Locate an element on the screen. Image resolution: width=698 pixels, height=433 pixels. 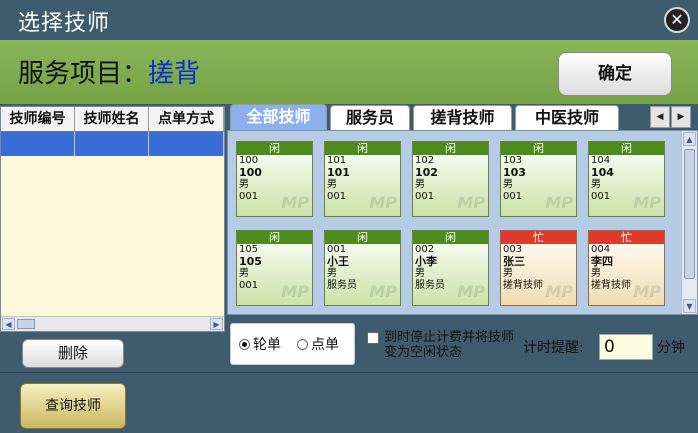
tab-prev-icon: ◀ is located at coordinates (660, 117).